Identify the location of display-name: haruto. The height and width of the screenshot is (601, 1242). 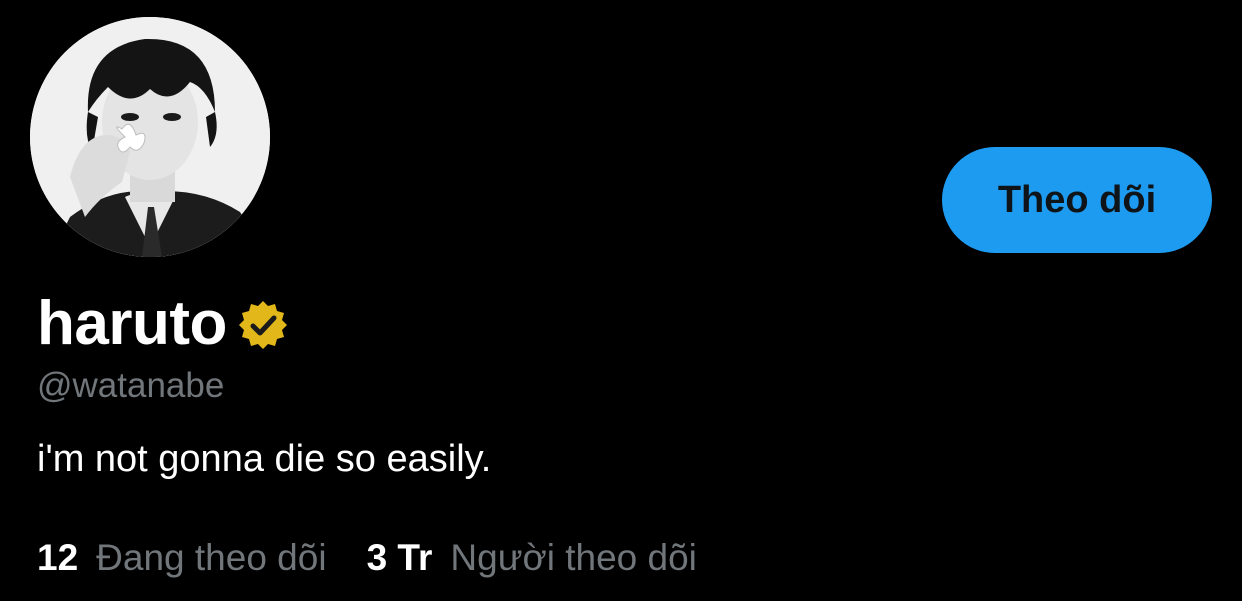
(132, 323).